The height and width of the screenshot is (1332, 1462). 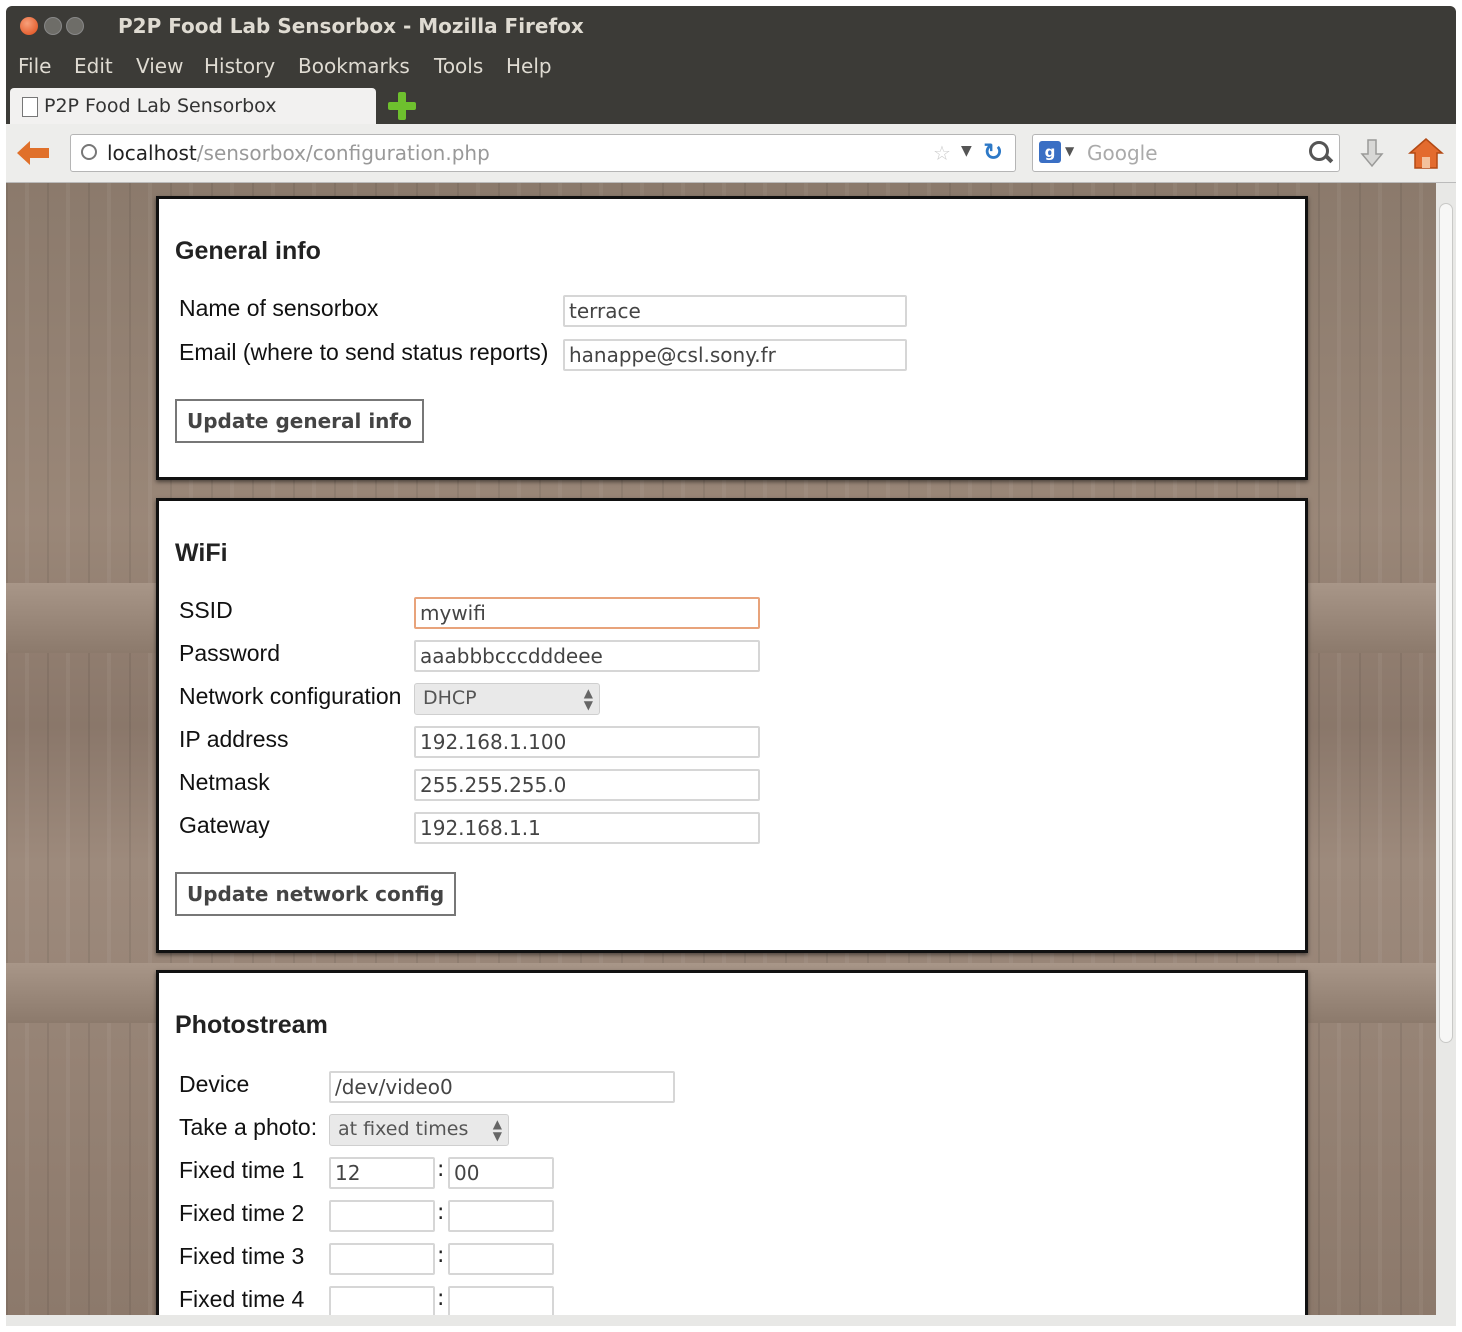 I want to click on take-photo-label: Take a photo:, so click(x=248, y=1127).